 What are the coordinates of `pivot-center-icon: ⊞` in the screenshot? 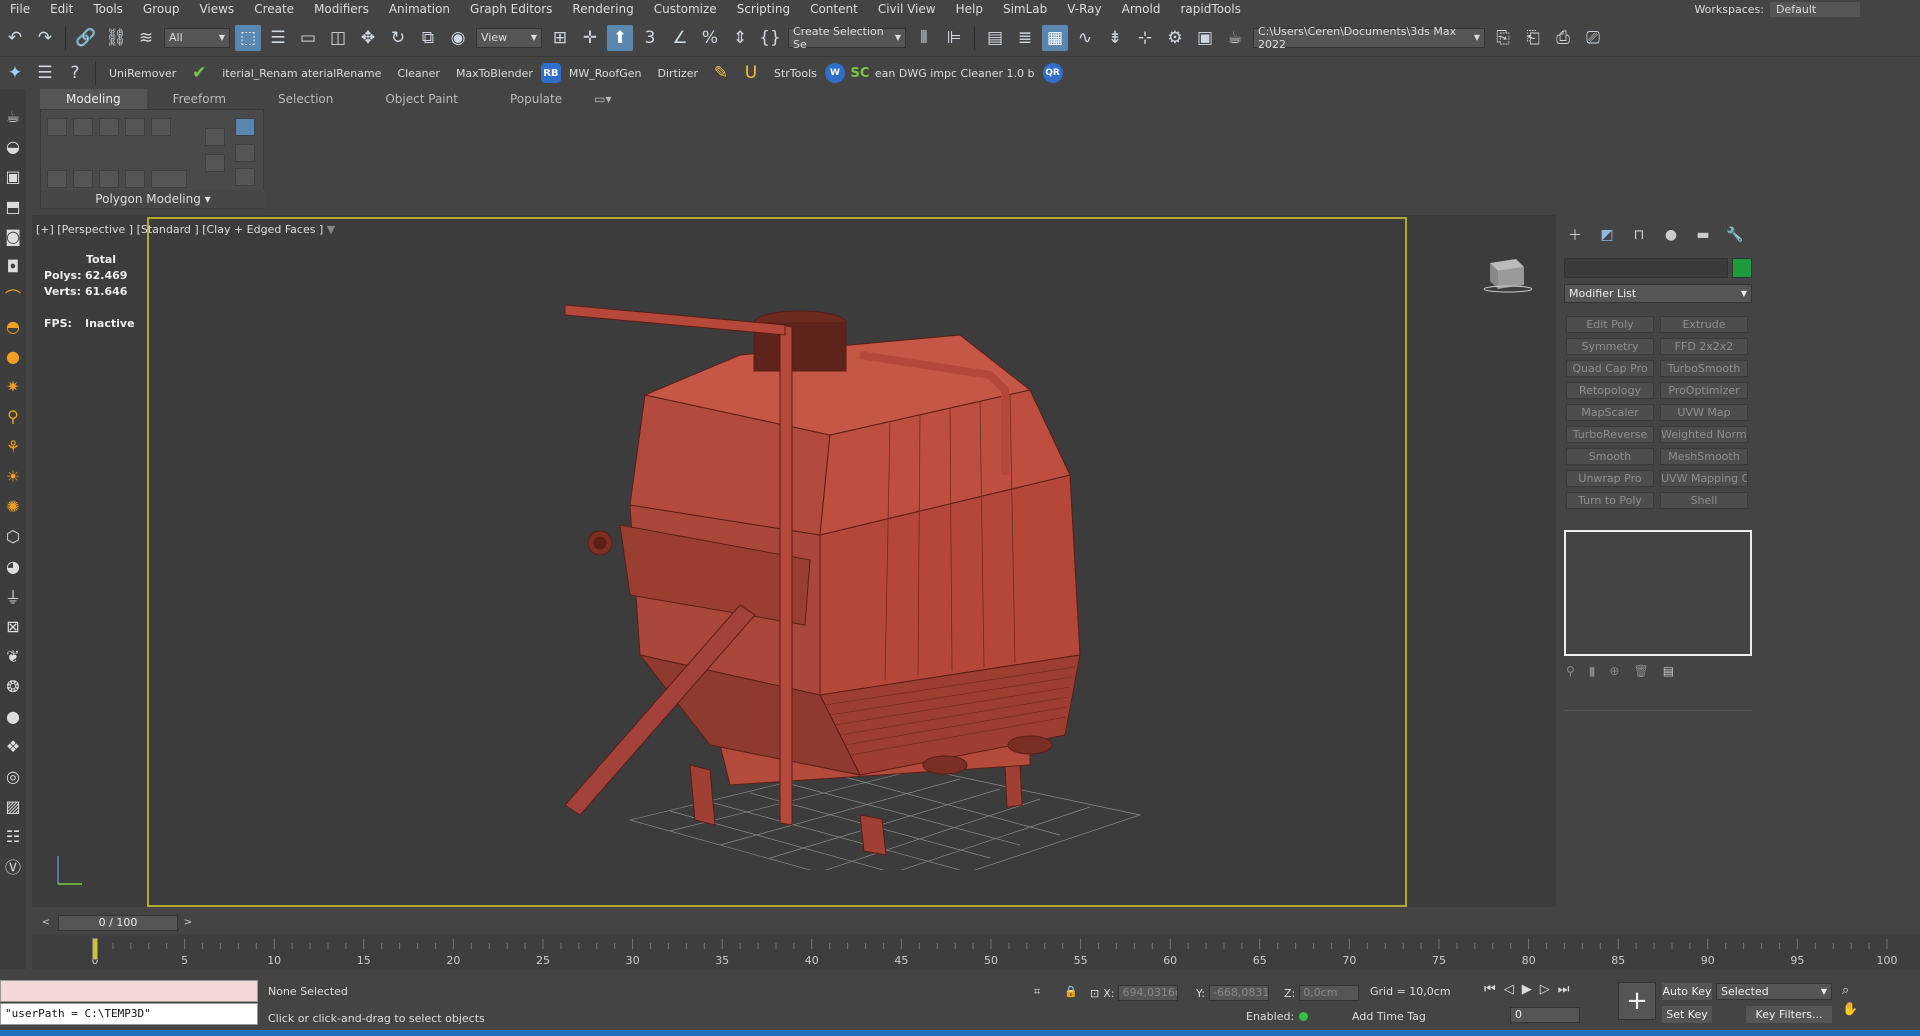 It's located at (560, 38).